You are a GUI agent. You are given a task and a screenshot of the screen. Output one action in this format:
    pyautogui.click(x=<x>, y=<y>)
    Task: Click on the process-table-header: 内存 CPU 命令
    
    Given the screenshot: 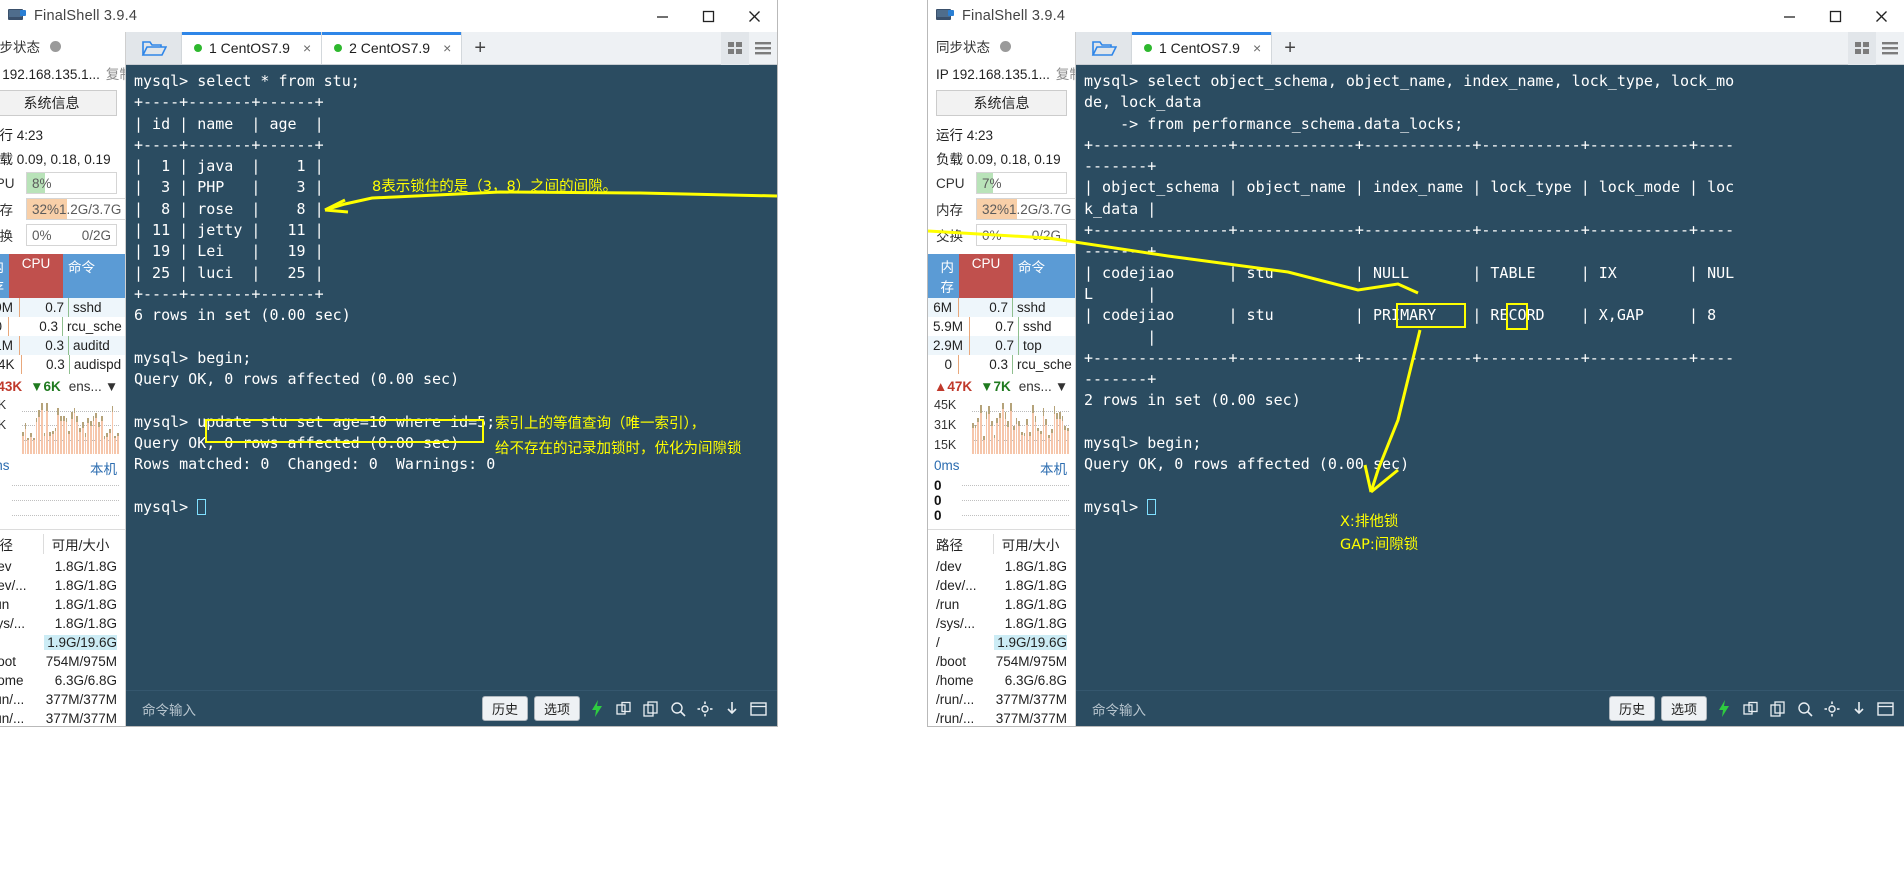 What is the action you would take?
    pyautogui.click(x=1001, y=276)
    